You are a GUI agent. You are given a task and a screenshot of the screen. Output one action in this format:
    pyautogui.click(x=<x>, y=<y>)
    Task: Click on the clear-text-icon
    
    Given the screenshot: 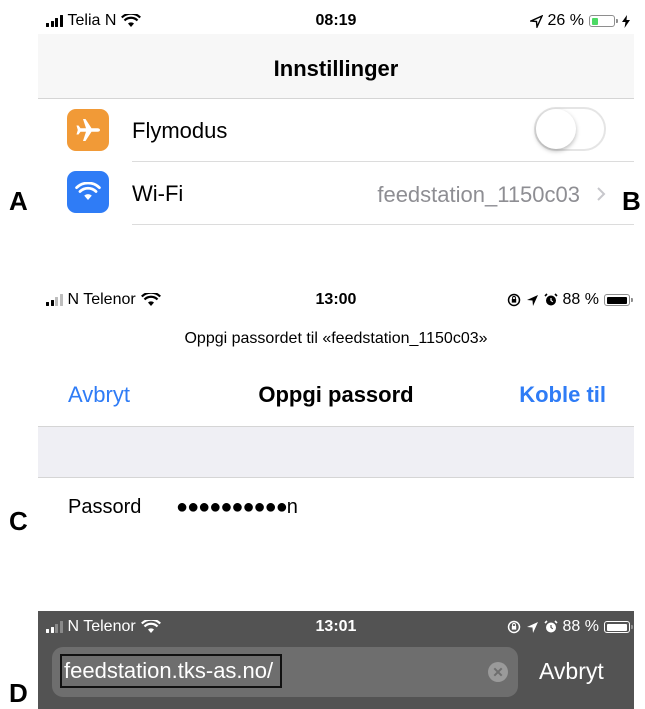 What is the action you would take?
    pyautogui.click(x=498, y=672)
    